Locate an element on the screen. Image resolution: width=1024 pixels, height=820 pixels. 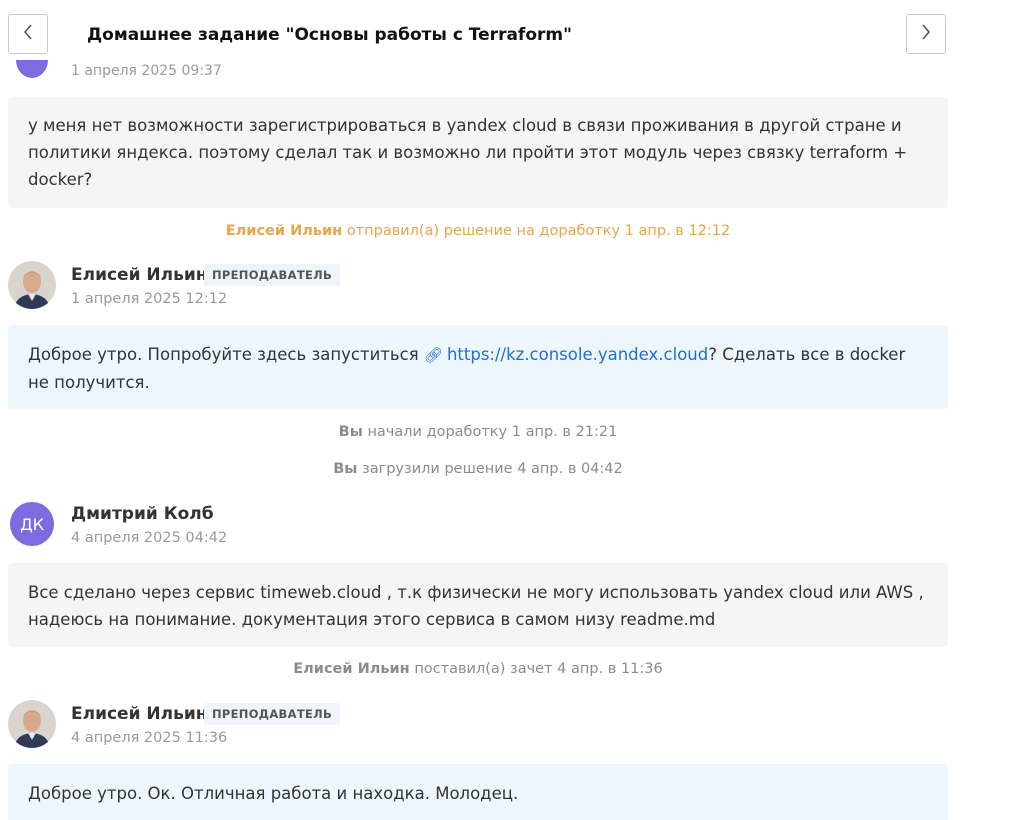
message-link: https://kz.console.yandex.cloud is located at coordinates (577, 354).